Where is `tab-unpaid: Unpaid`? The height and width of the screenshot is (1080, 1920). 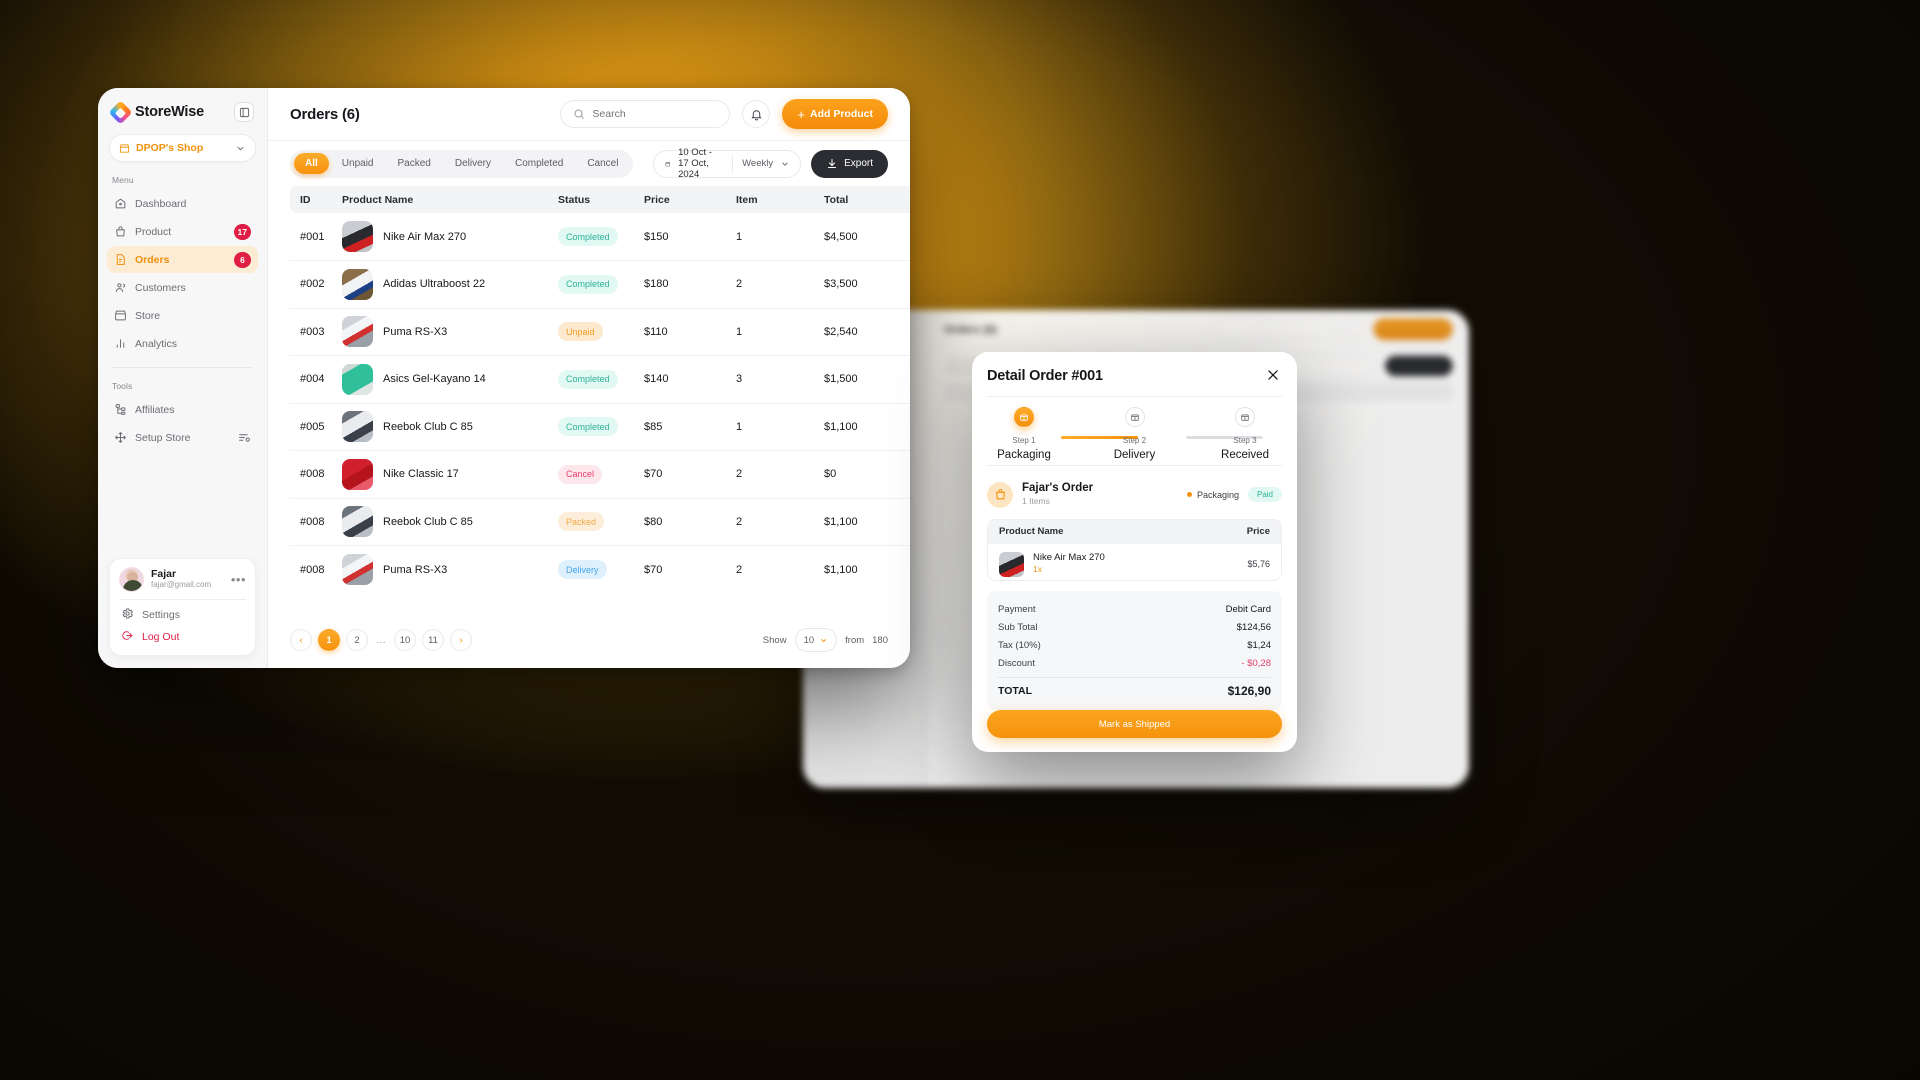
tab-unpaid: Unpaid is located at coordinates (358, 163).